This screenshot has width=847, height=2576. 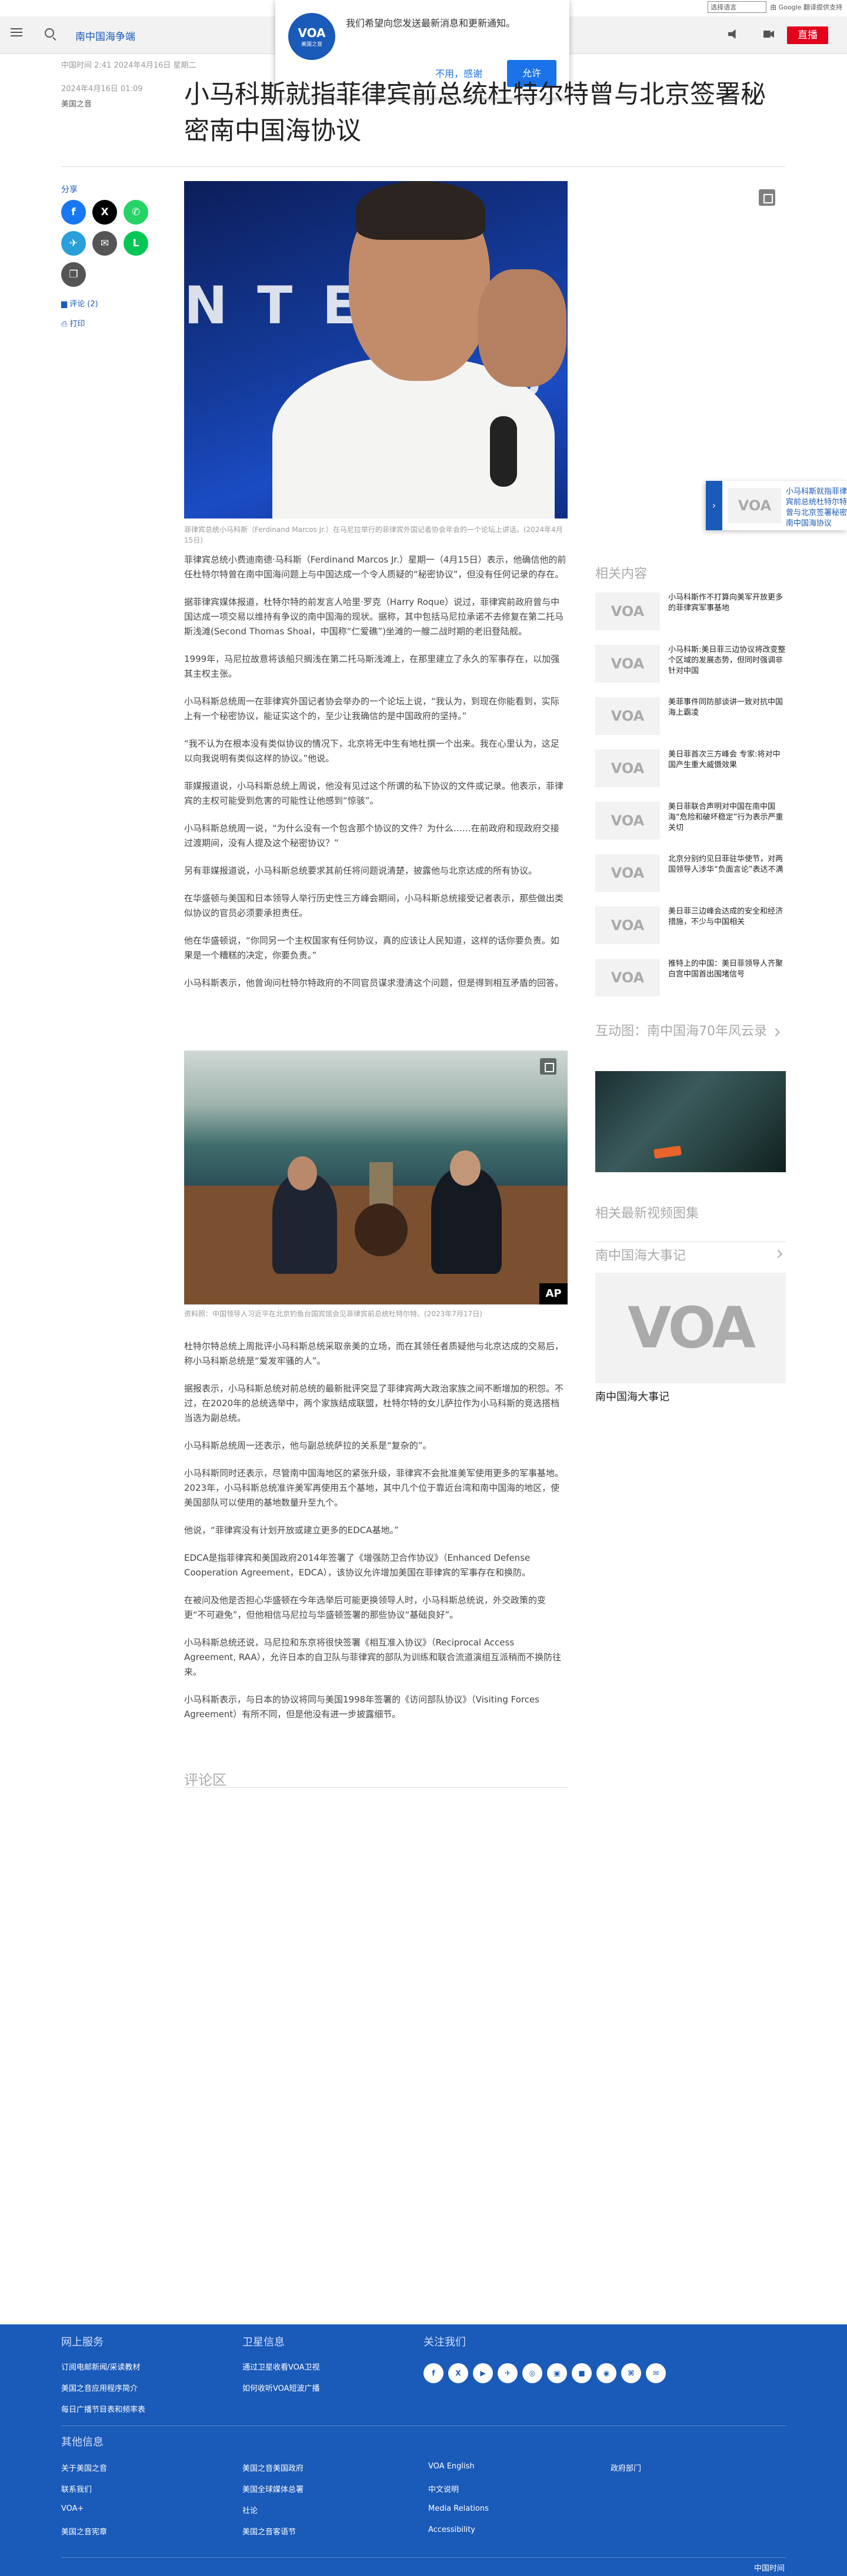 I want to click on footer-link: 政府部门, so click(x=626, y=2467).